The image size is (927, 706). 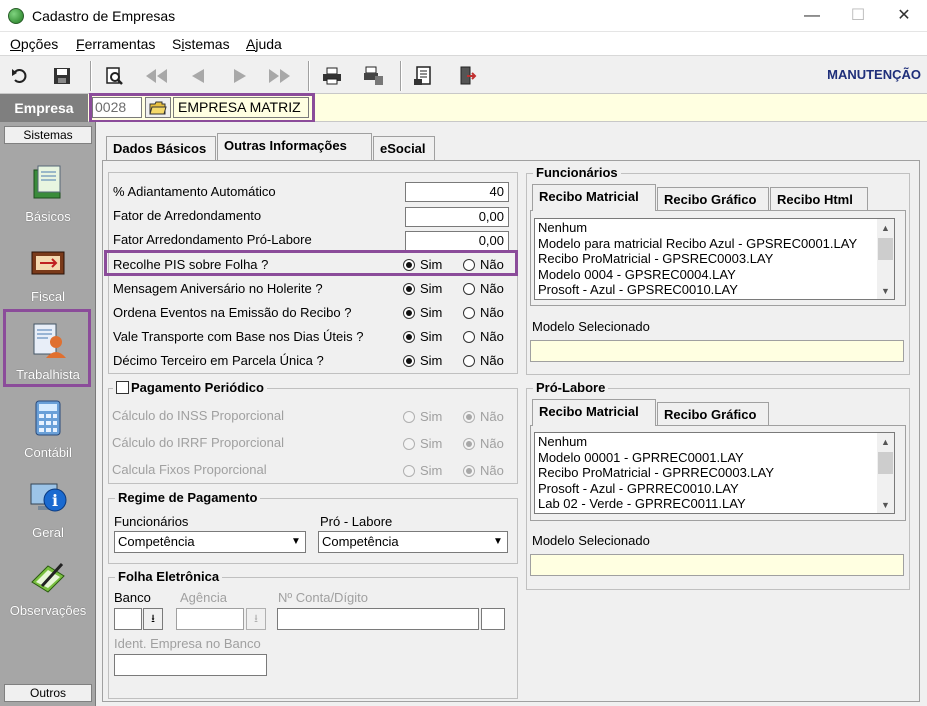 I want to click on sidebar-header-outros: Outros, so click(x=48, y=693).